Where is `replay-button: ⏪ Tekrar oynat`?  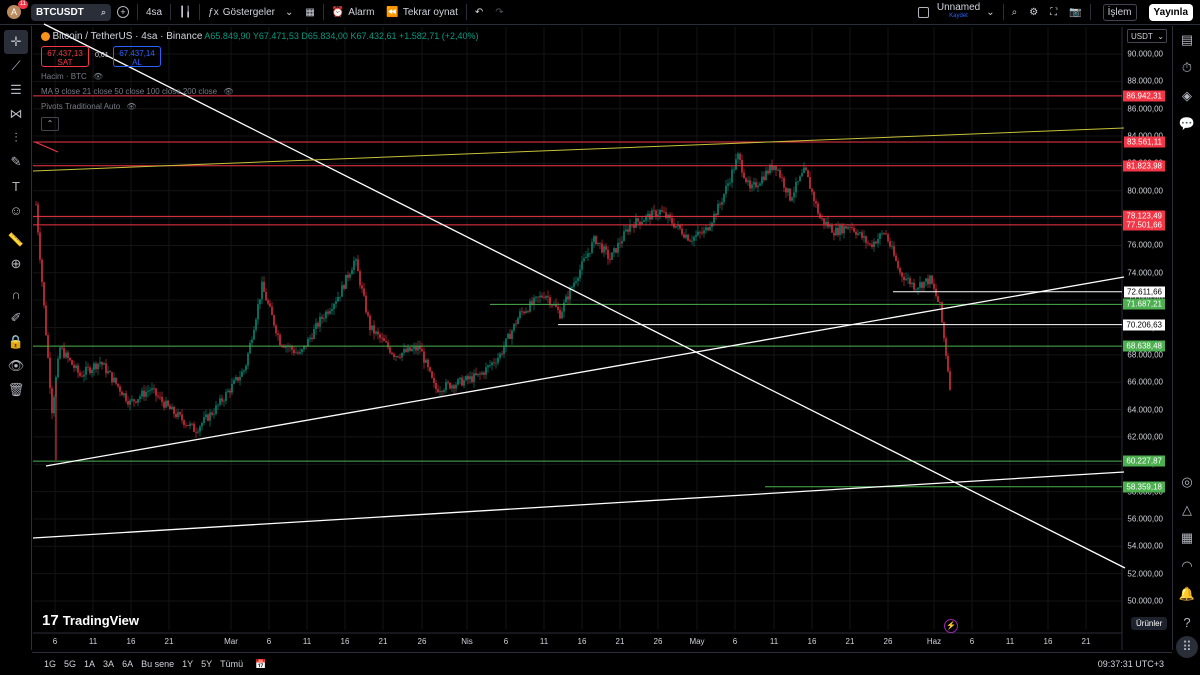
replay-button: ⏪ Tekrar oynat is located at coordinates (421, 12).